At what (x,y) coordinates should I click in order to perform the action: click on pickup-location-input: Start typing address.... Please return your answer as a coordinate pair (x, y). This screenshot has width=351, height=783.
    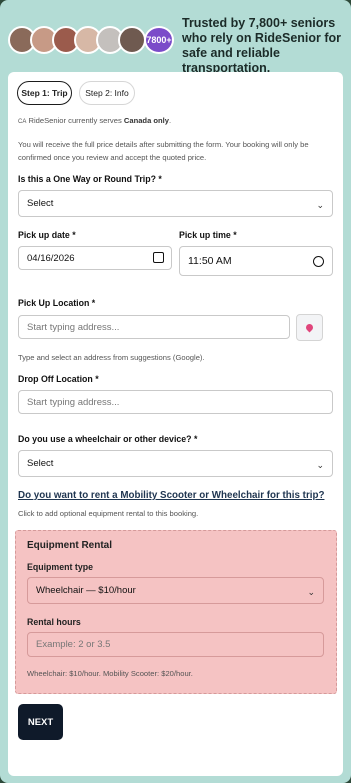
    Looking at the image, I should click on (154, 327).